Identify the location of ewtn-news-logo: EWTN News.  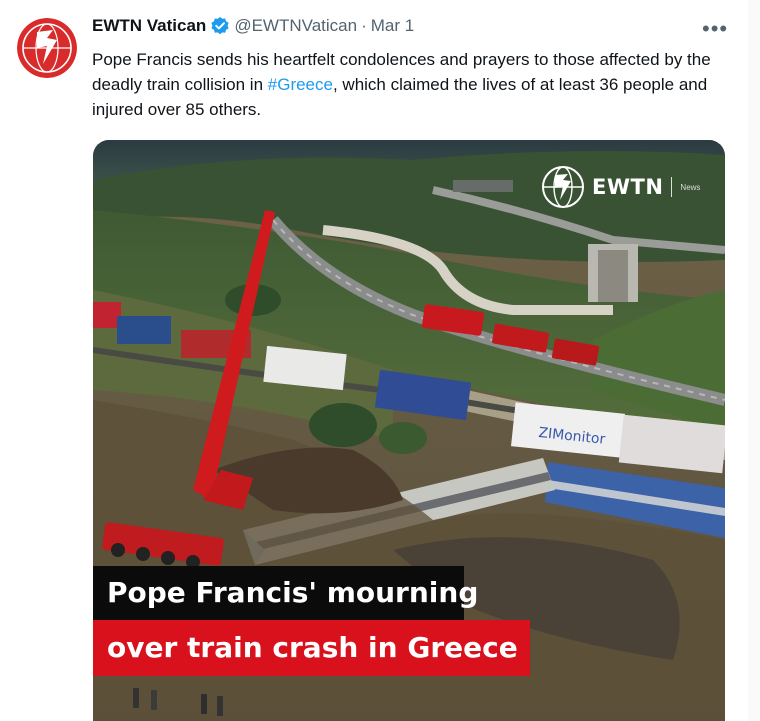
(620, 187).